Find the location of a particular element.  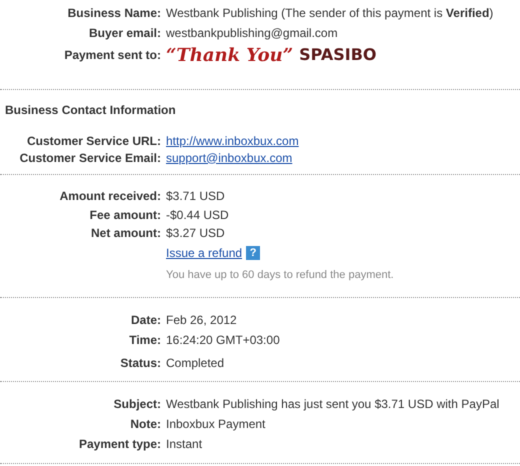

field-value: Inboxbux Payment is located at coordinates (216, 424).